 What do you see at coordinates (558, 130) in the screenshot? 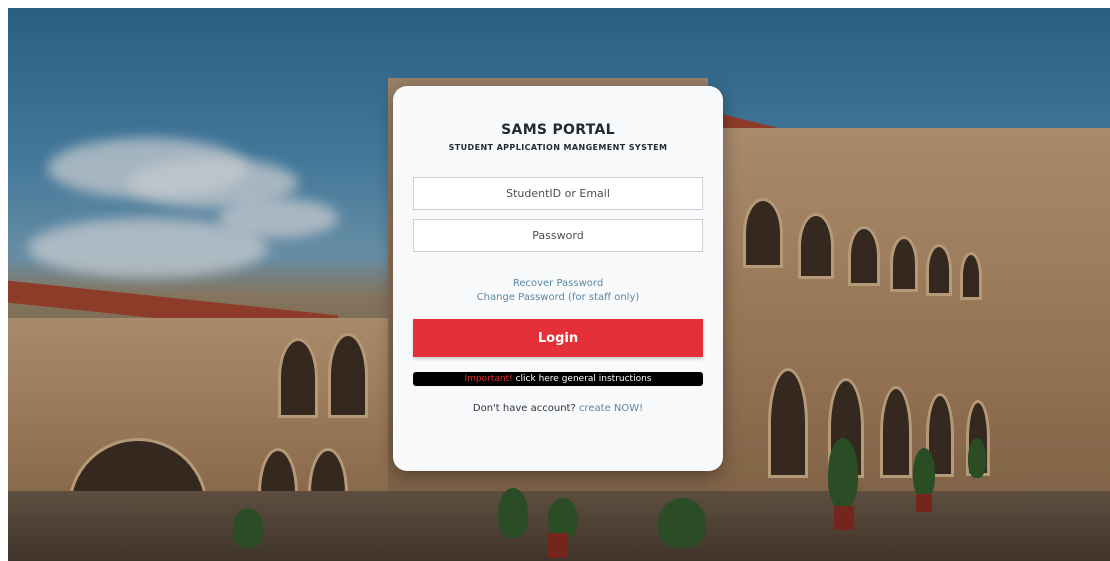
I see `portal-title: SAMS PORTAL` at bounding box center [558, 130].